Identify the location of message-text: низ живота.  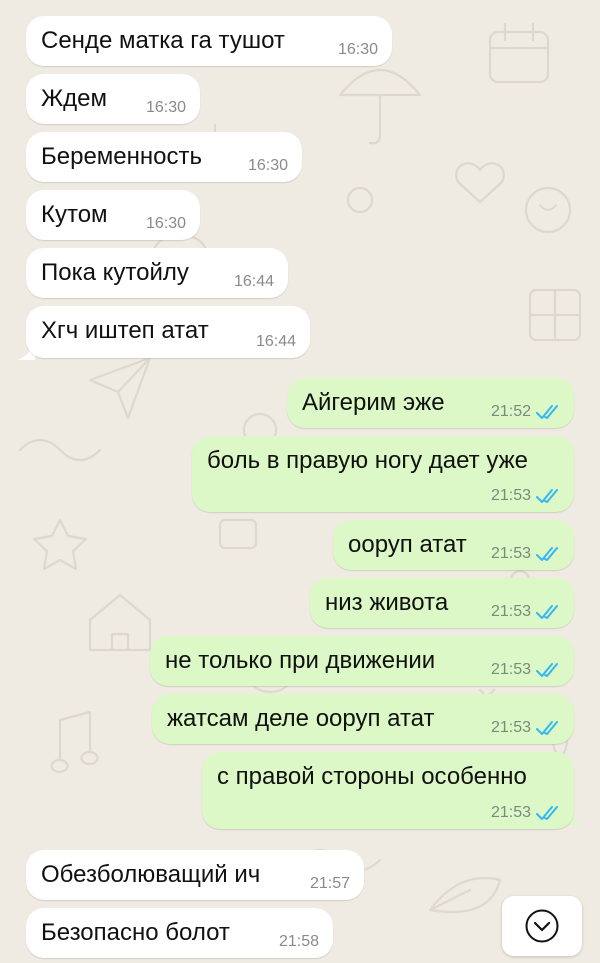
(387, 602).